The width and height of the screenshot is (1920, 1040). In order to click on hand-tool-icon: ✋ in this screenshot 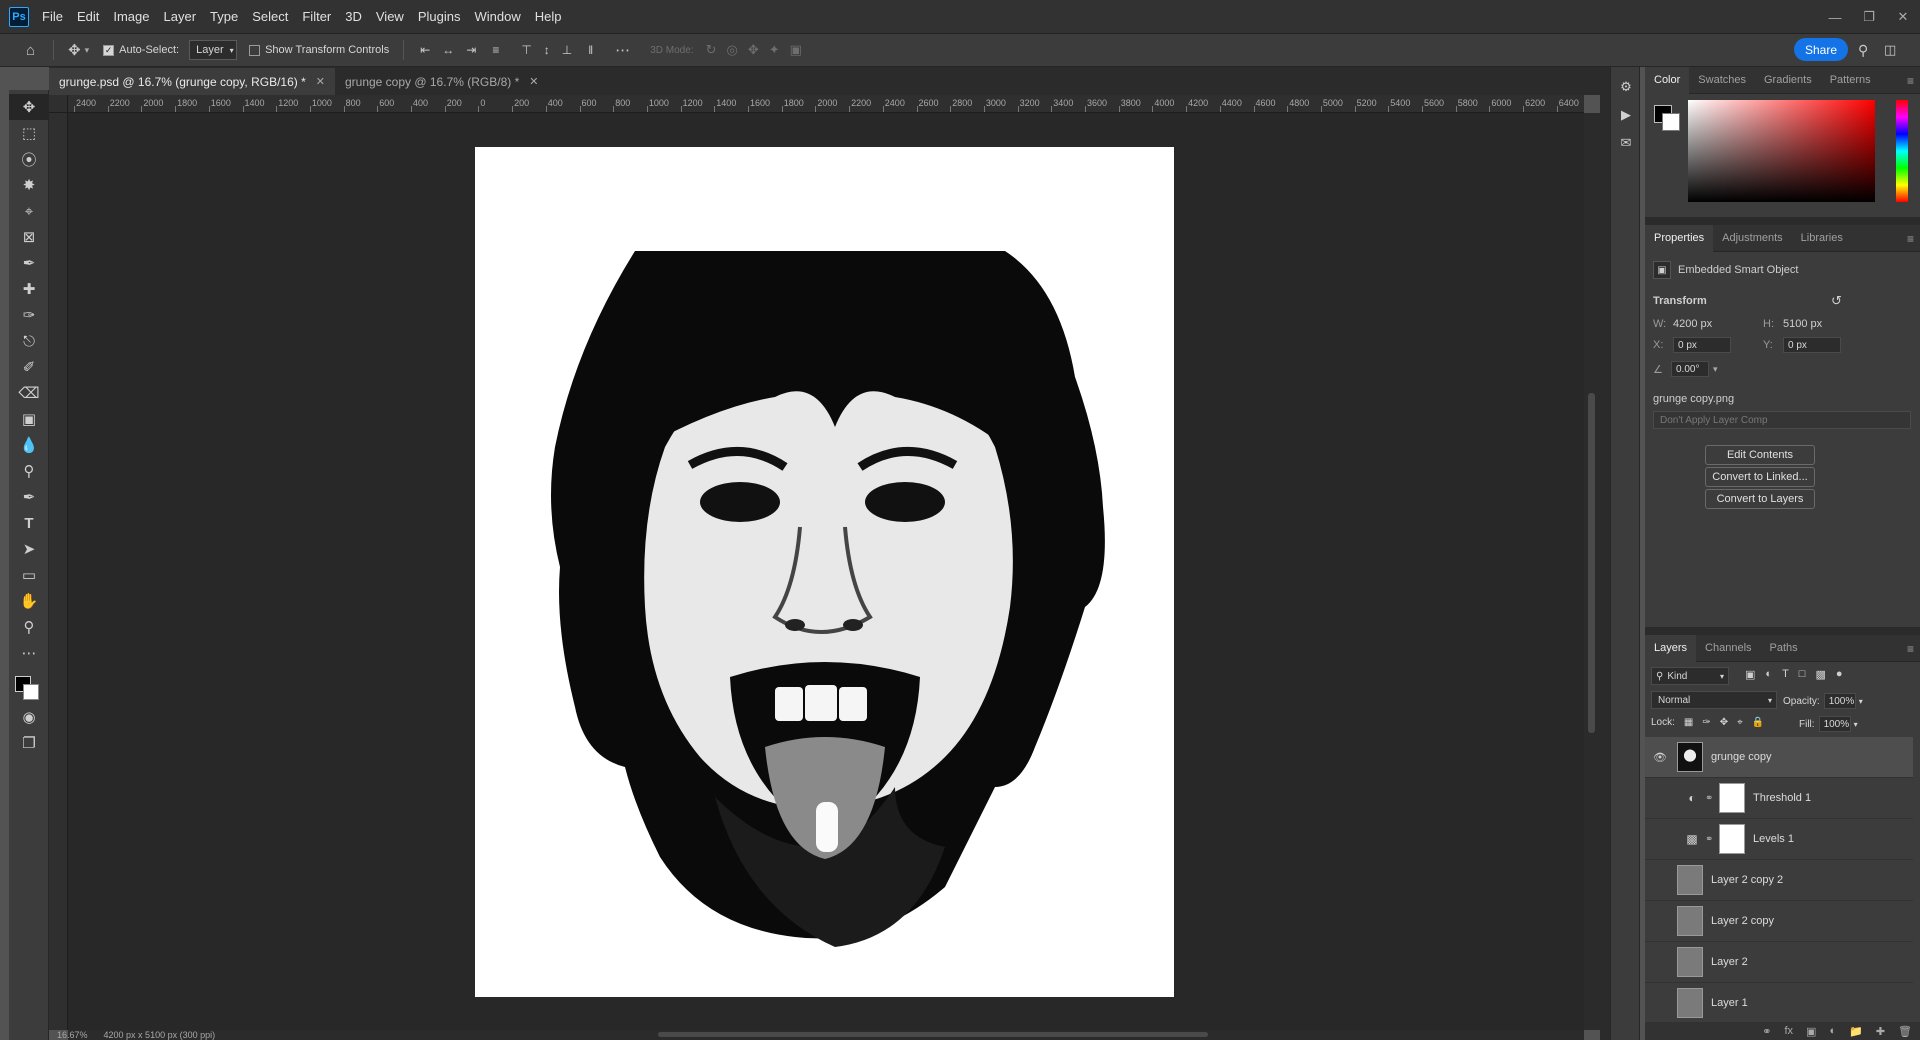, I will do `click(29, 601)`.